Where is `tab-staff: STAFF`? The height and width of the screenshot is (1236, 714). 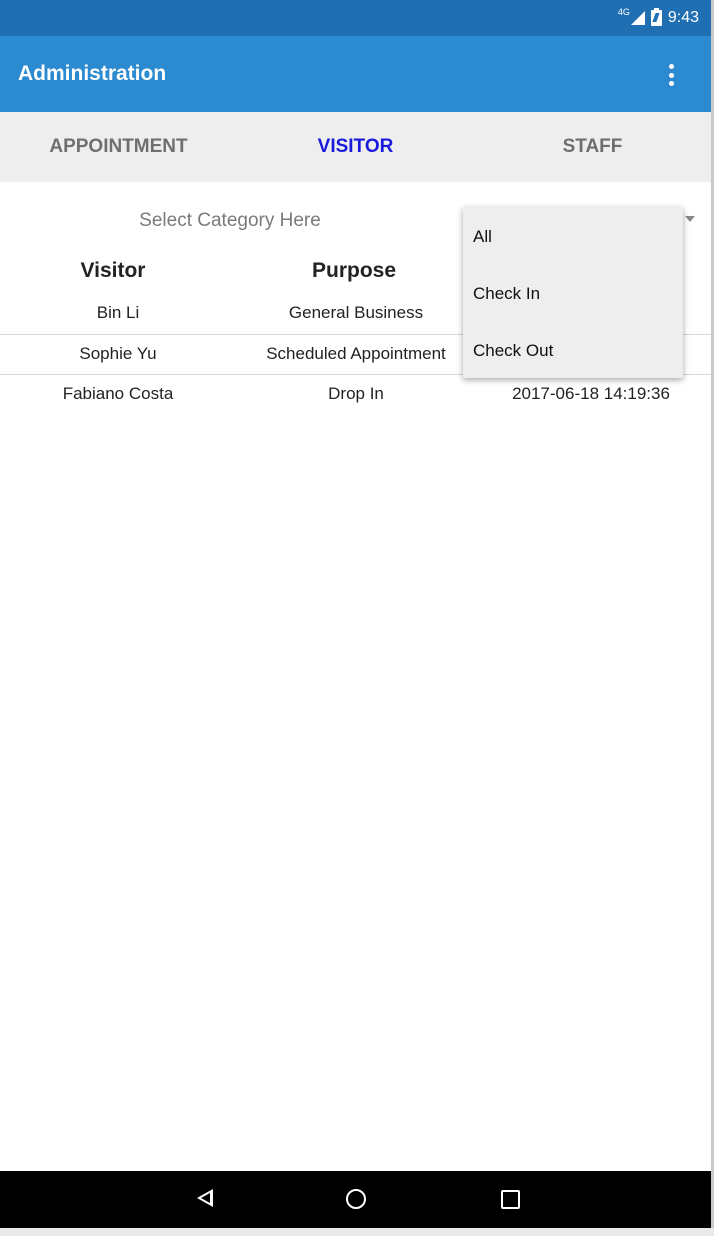
tab-staff: STAFF is located at coordinates (592, 147).